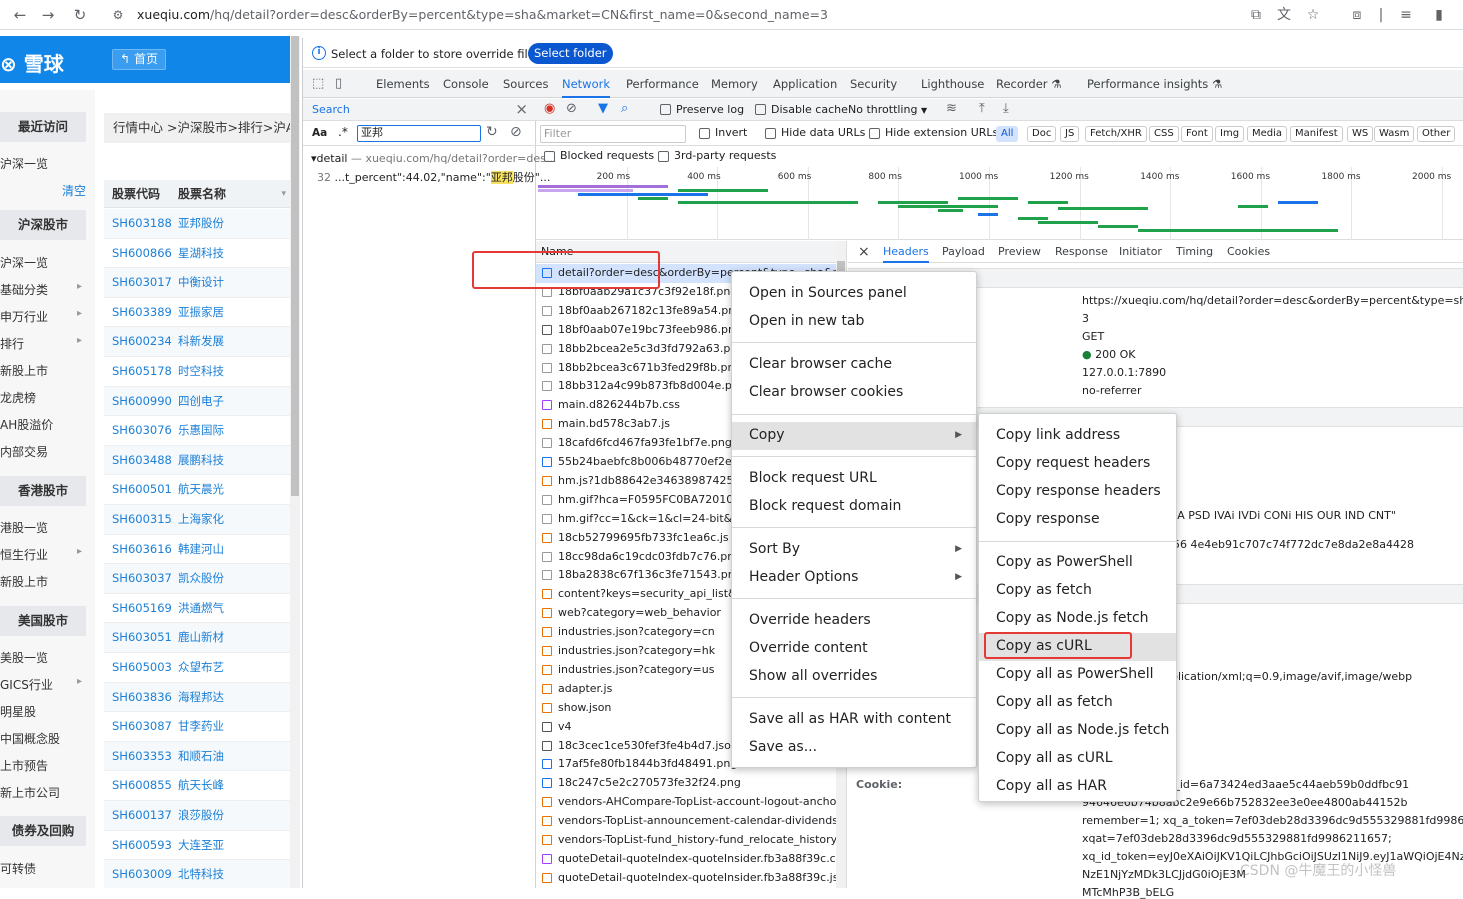 The width and height of the screenshot is (1463, 899). I want to click on nav-item: 龙虎榜, so click(43, 397).